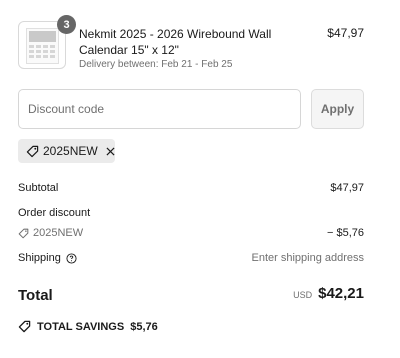  I want to click on total-savings-row: TOTAL SAVINGS $5,76, so click(88, 326).